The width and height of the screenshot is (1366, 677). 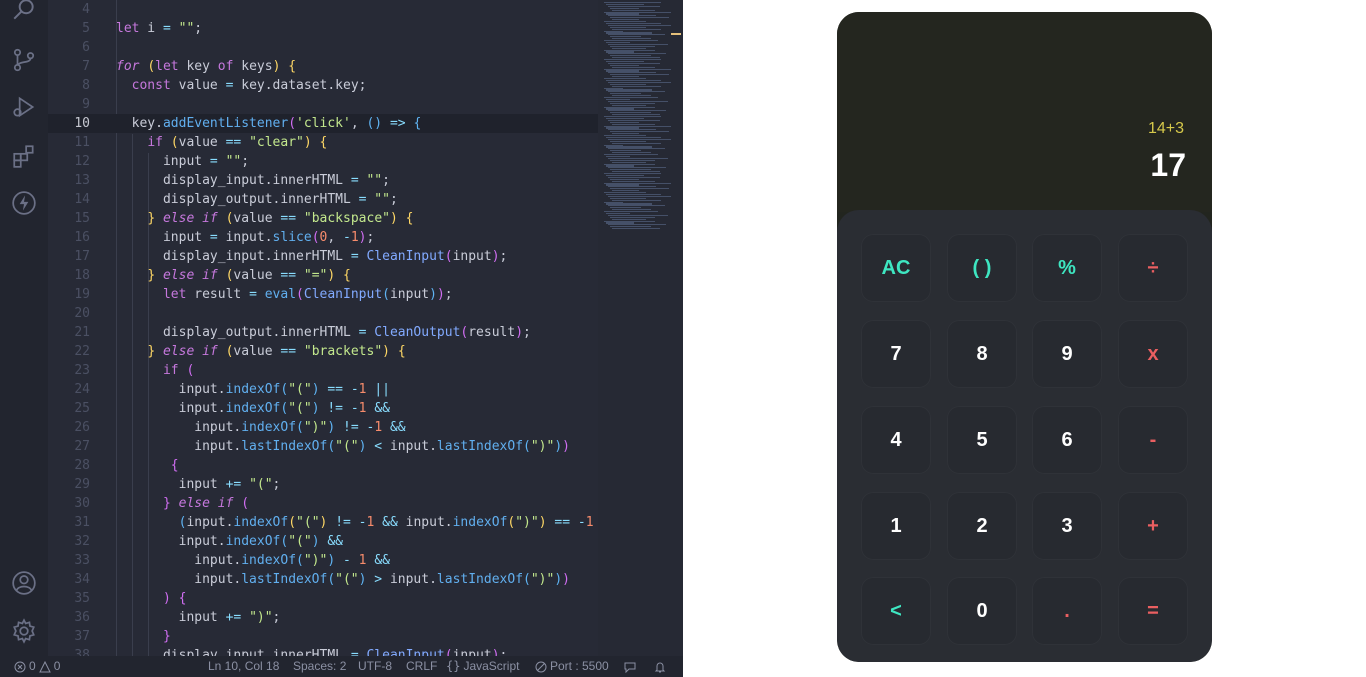 What do you see at coordinates (86, 66) in the screenshot?
I see `line-number: 7` at bounding box center [86, 66].